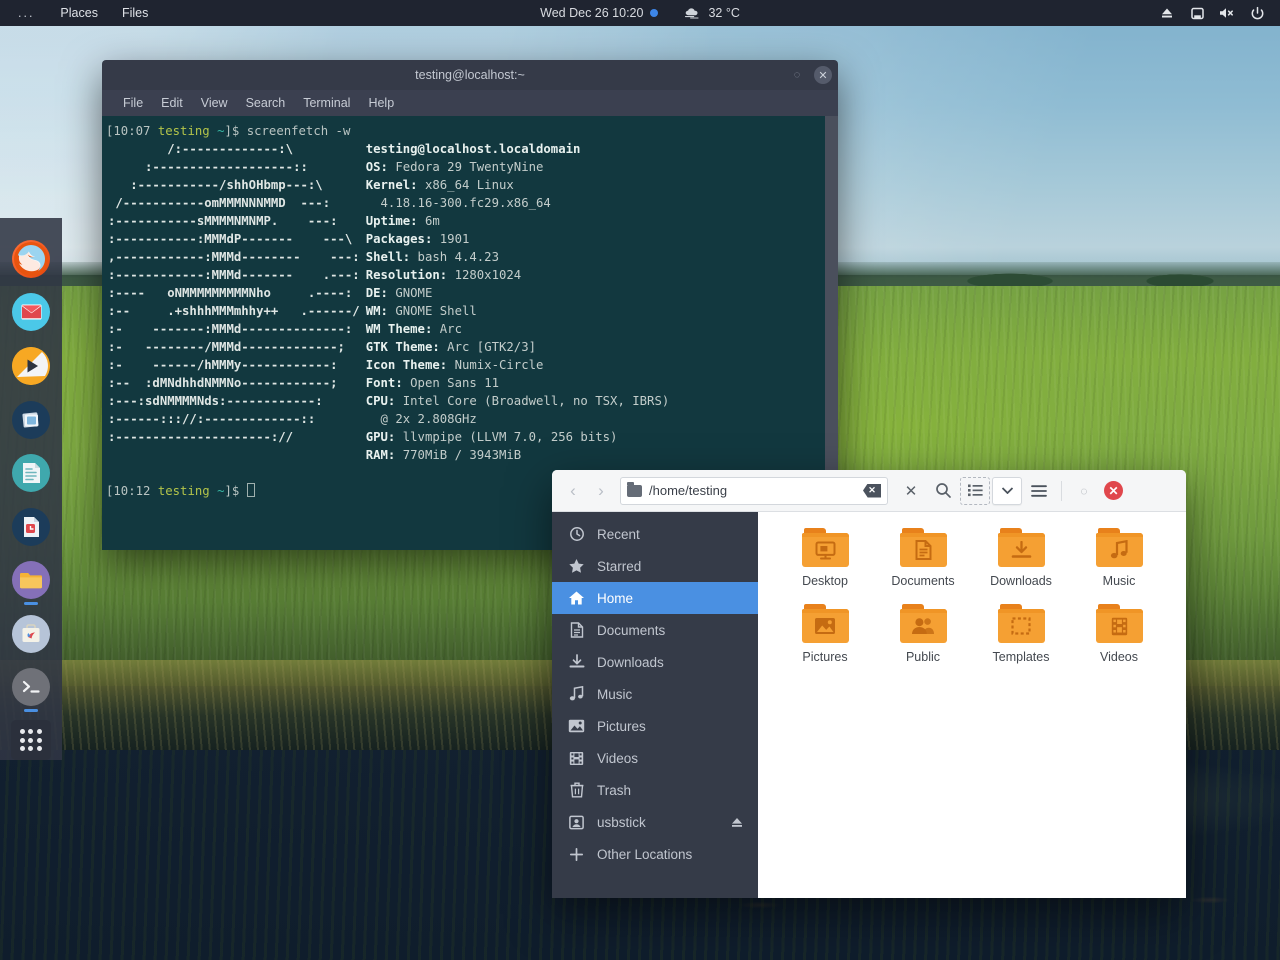  I want to click on system-info-row: GTK Theme: Arc [GTK2/3], so click(518, 347).